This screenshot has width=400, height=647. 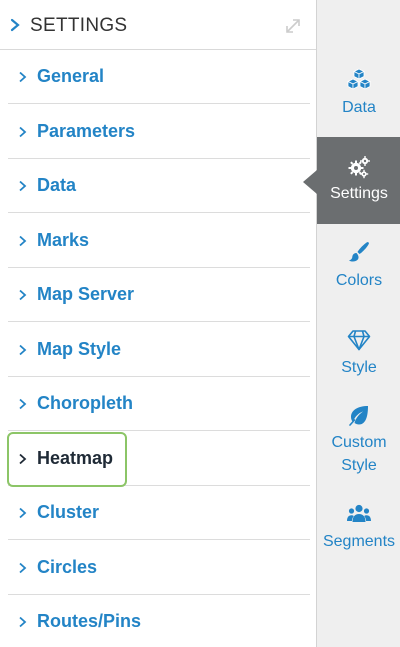 I want to click on section-label: Routes/Pins, so click(x=89, y=621).